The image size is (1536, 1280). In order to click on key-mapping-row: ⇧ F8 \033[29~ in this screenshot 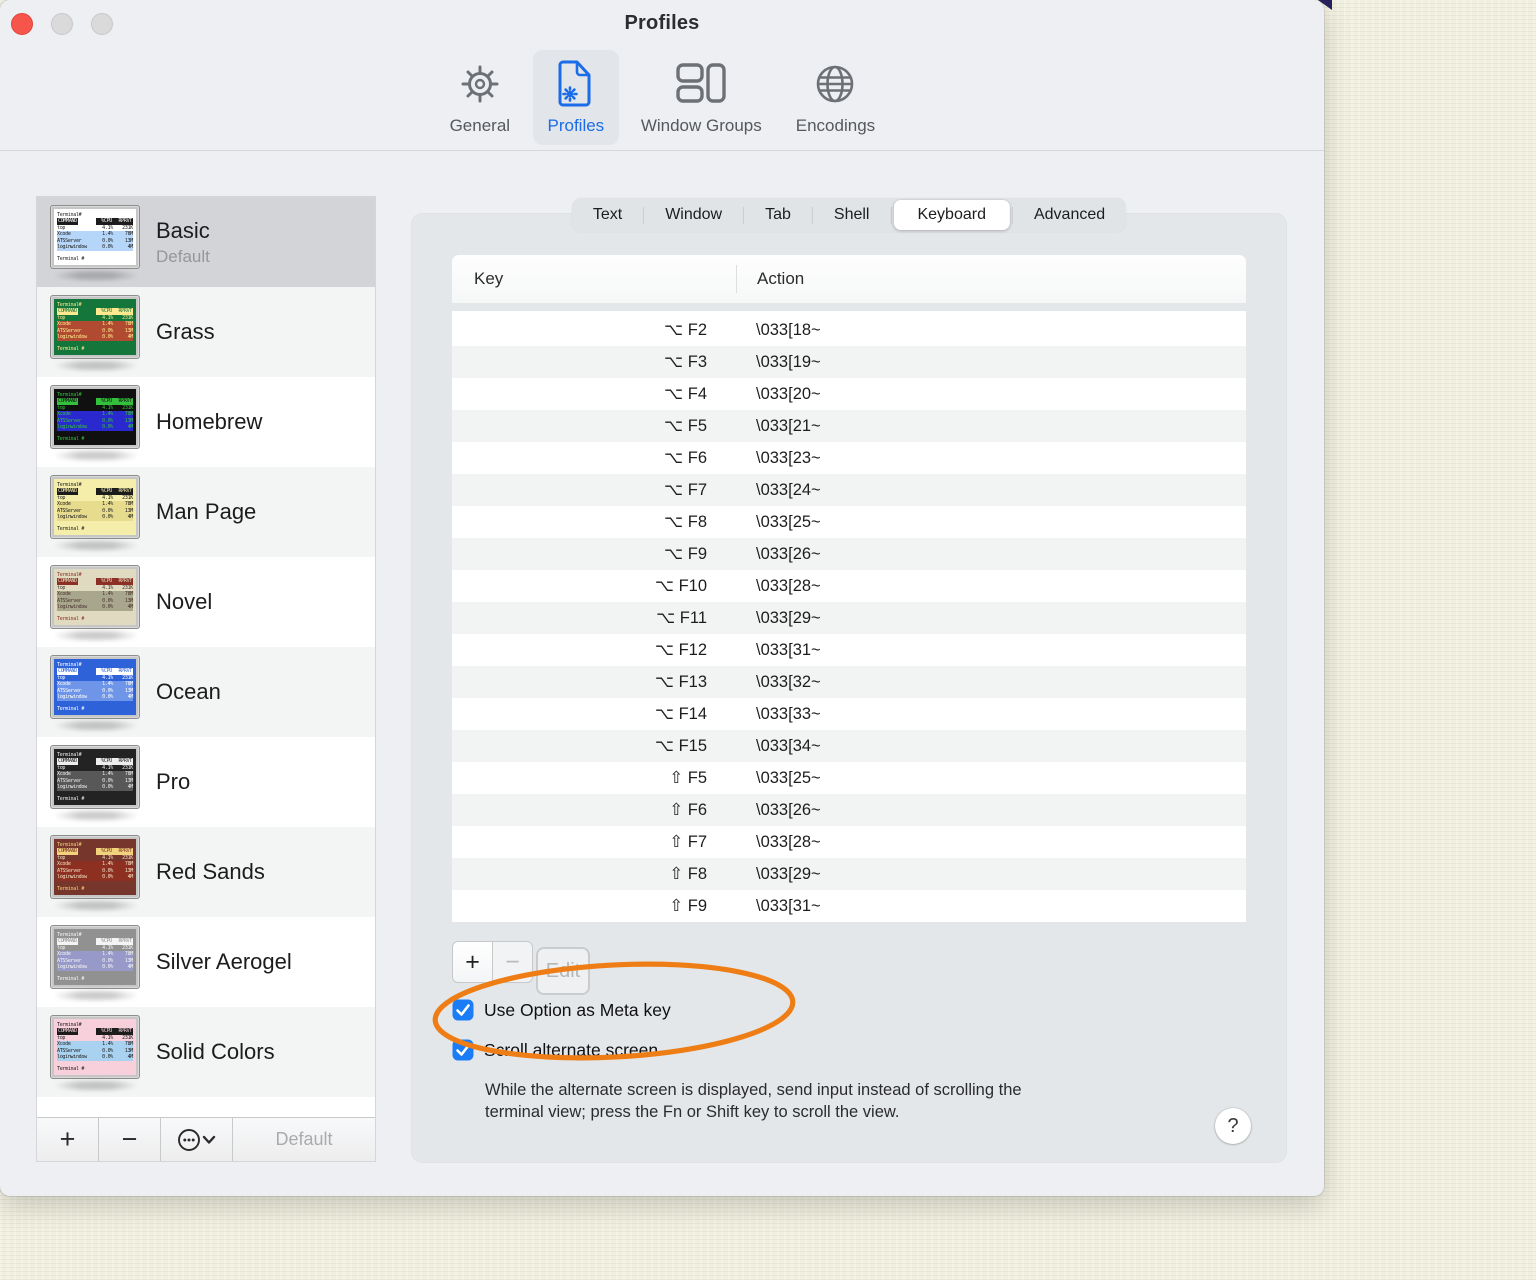, I will do `click(849, 874)`.